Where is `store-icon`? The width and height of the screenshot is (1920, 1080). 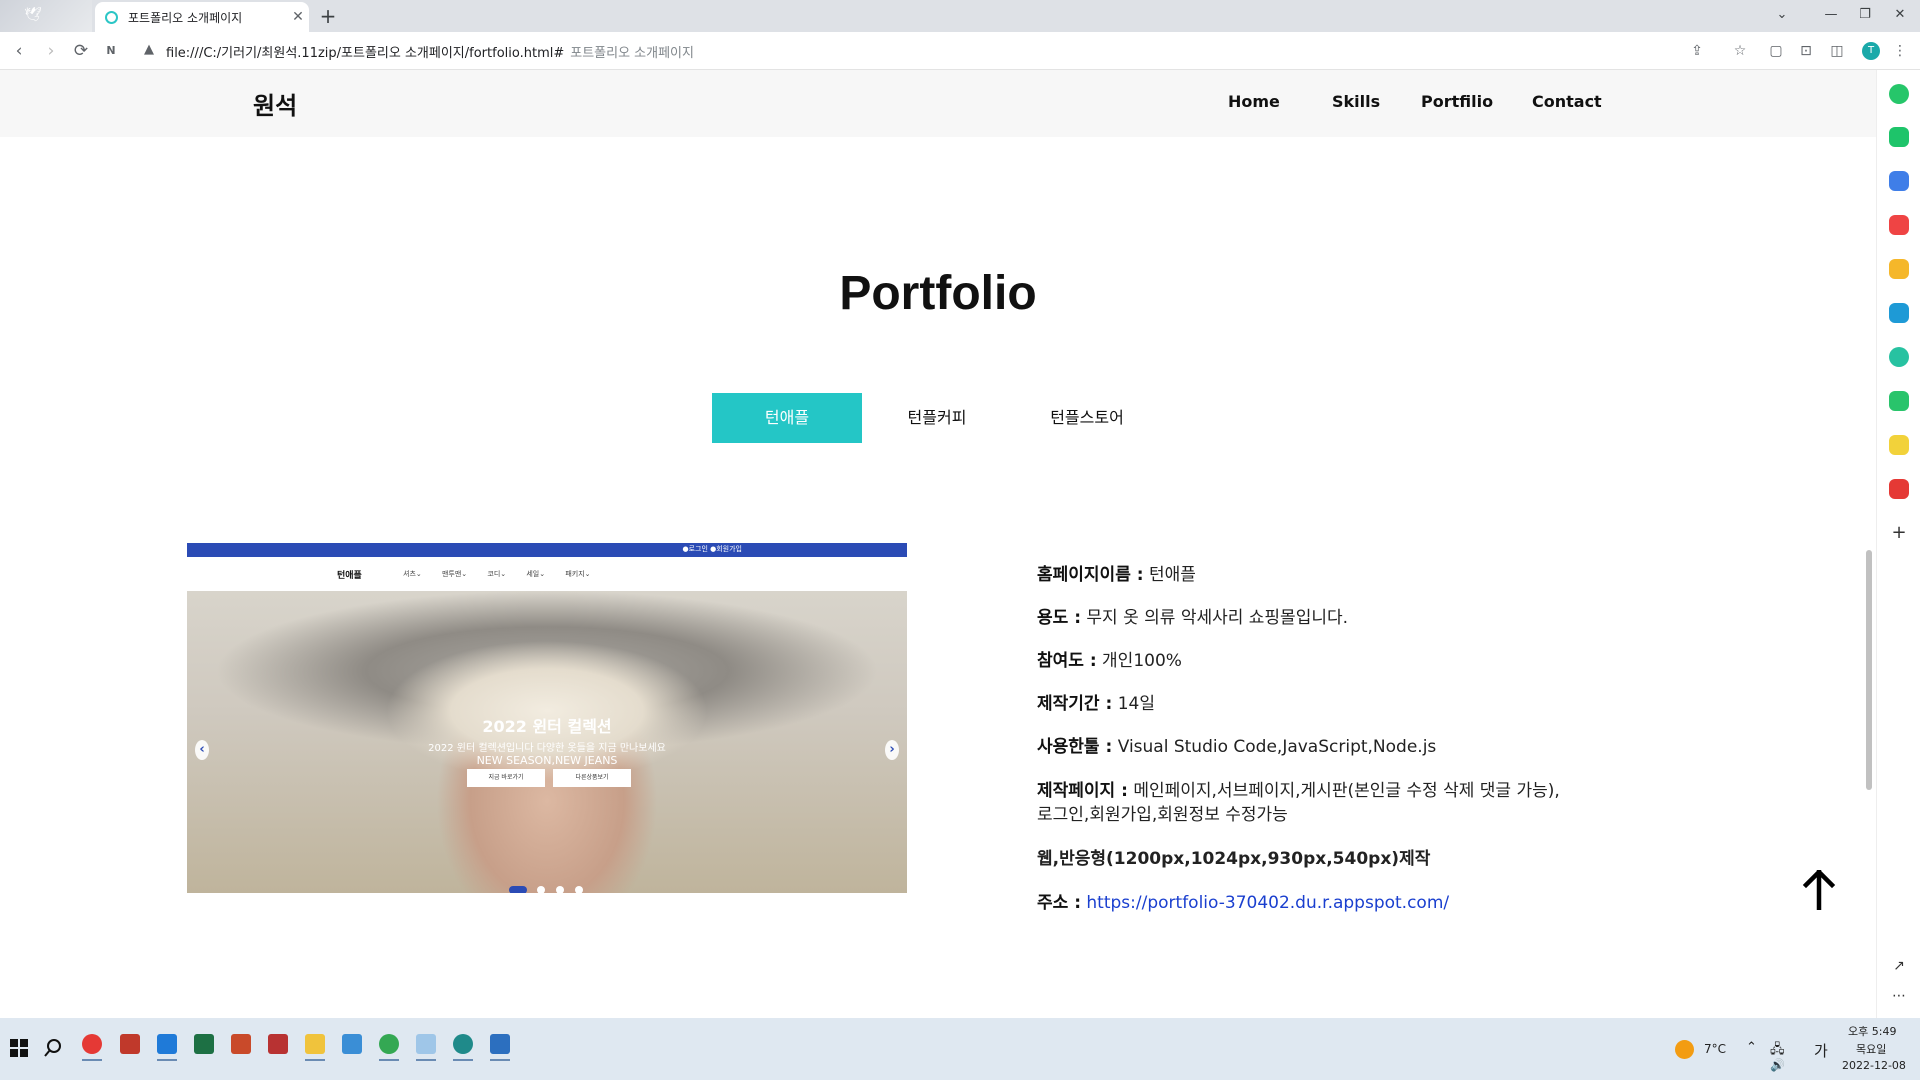 store-icon is located at coordinates (352, 1044).